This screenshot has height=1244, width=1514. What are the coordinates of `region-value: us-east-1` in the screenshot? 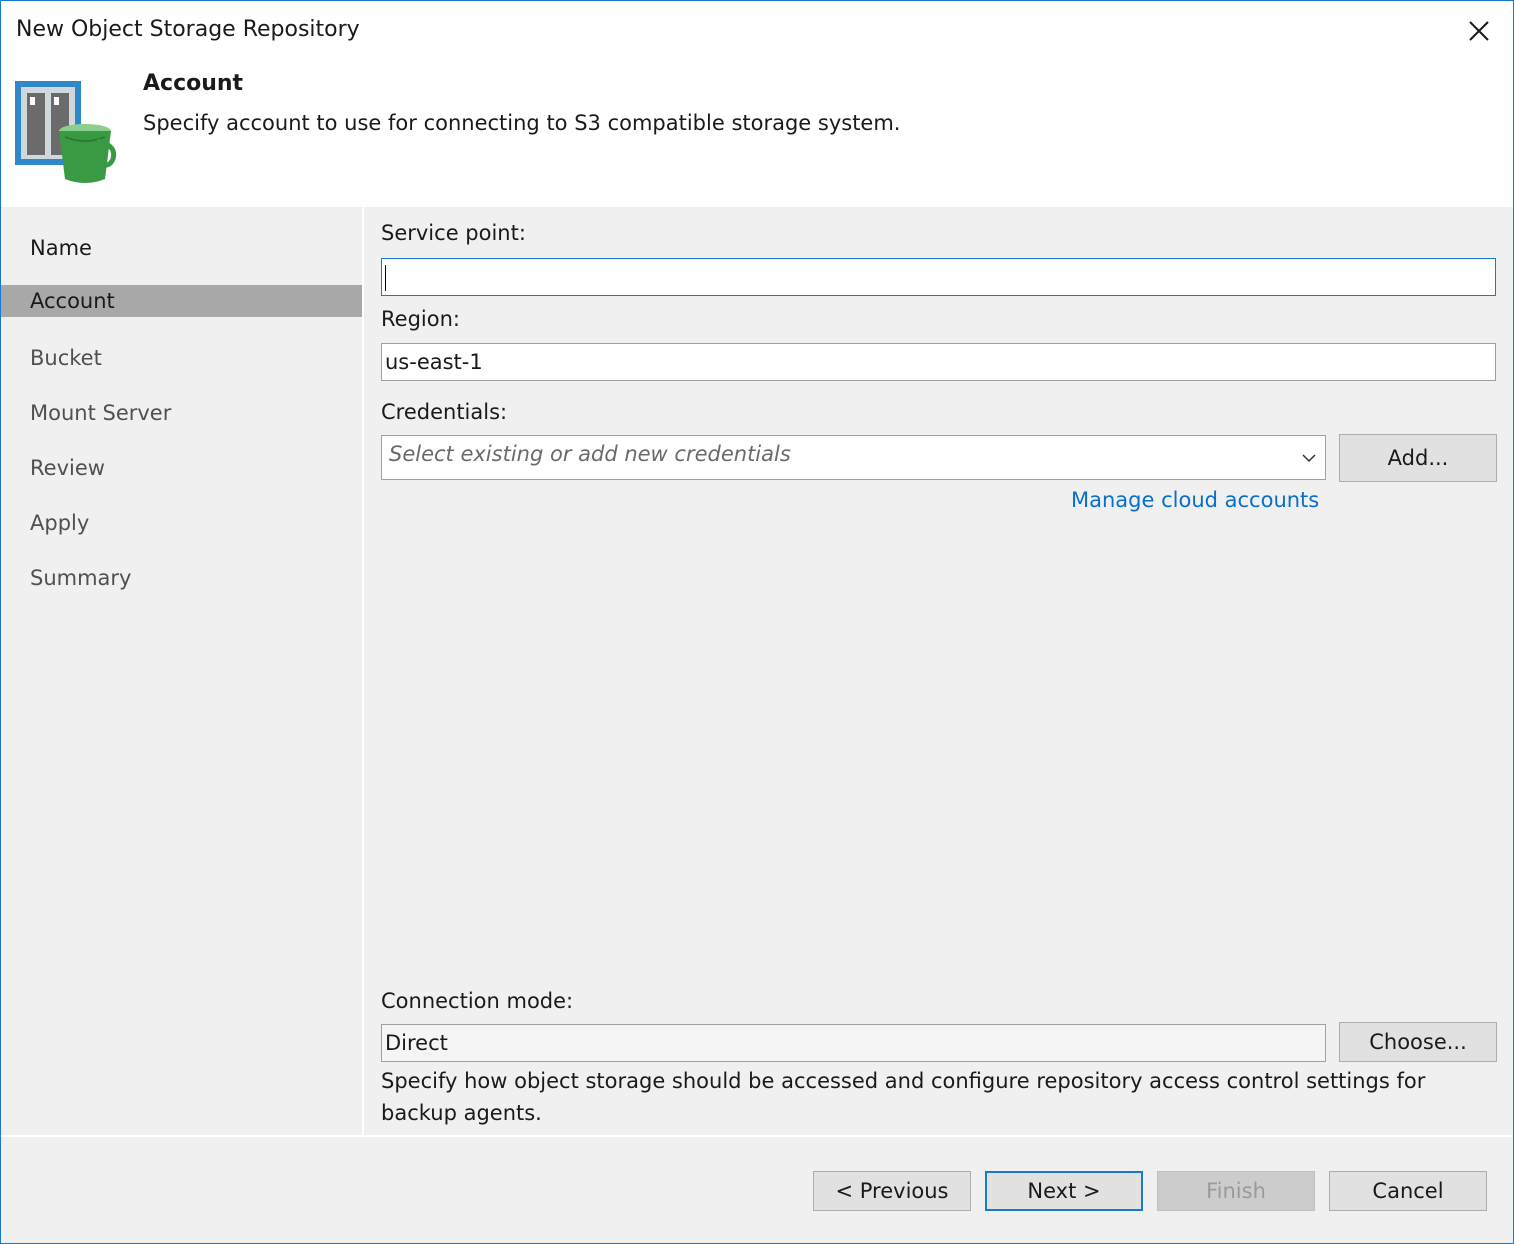 It's located at (434, 362).